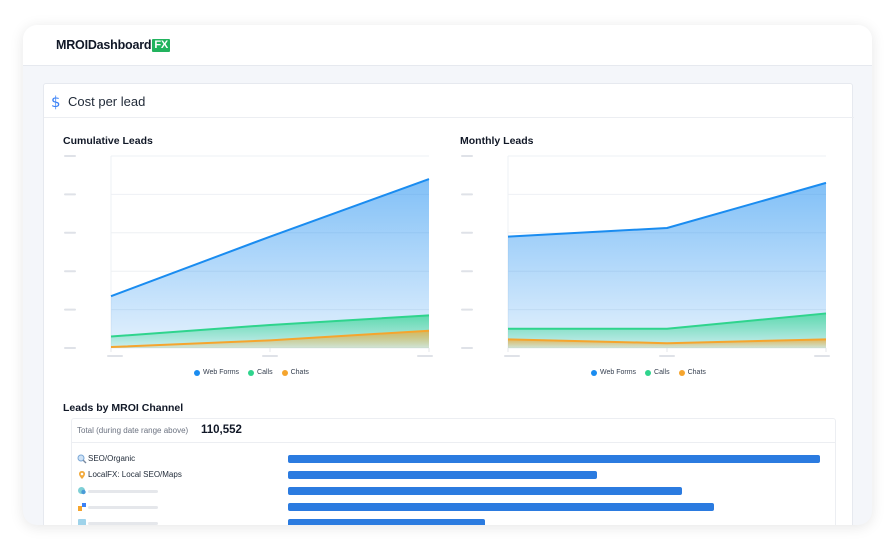 This screenshot has height=547, width=896. I want to click on channel-row-ads, so click(453, 521).